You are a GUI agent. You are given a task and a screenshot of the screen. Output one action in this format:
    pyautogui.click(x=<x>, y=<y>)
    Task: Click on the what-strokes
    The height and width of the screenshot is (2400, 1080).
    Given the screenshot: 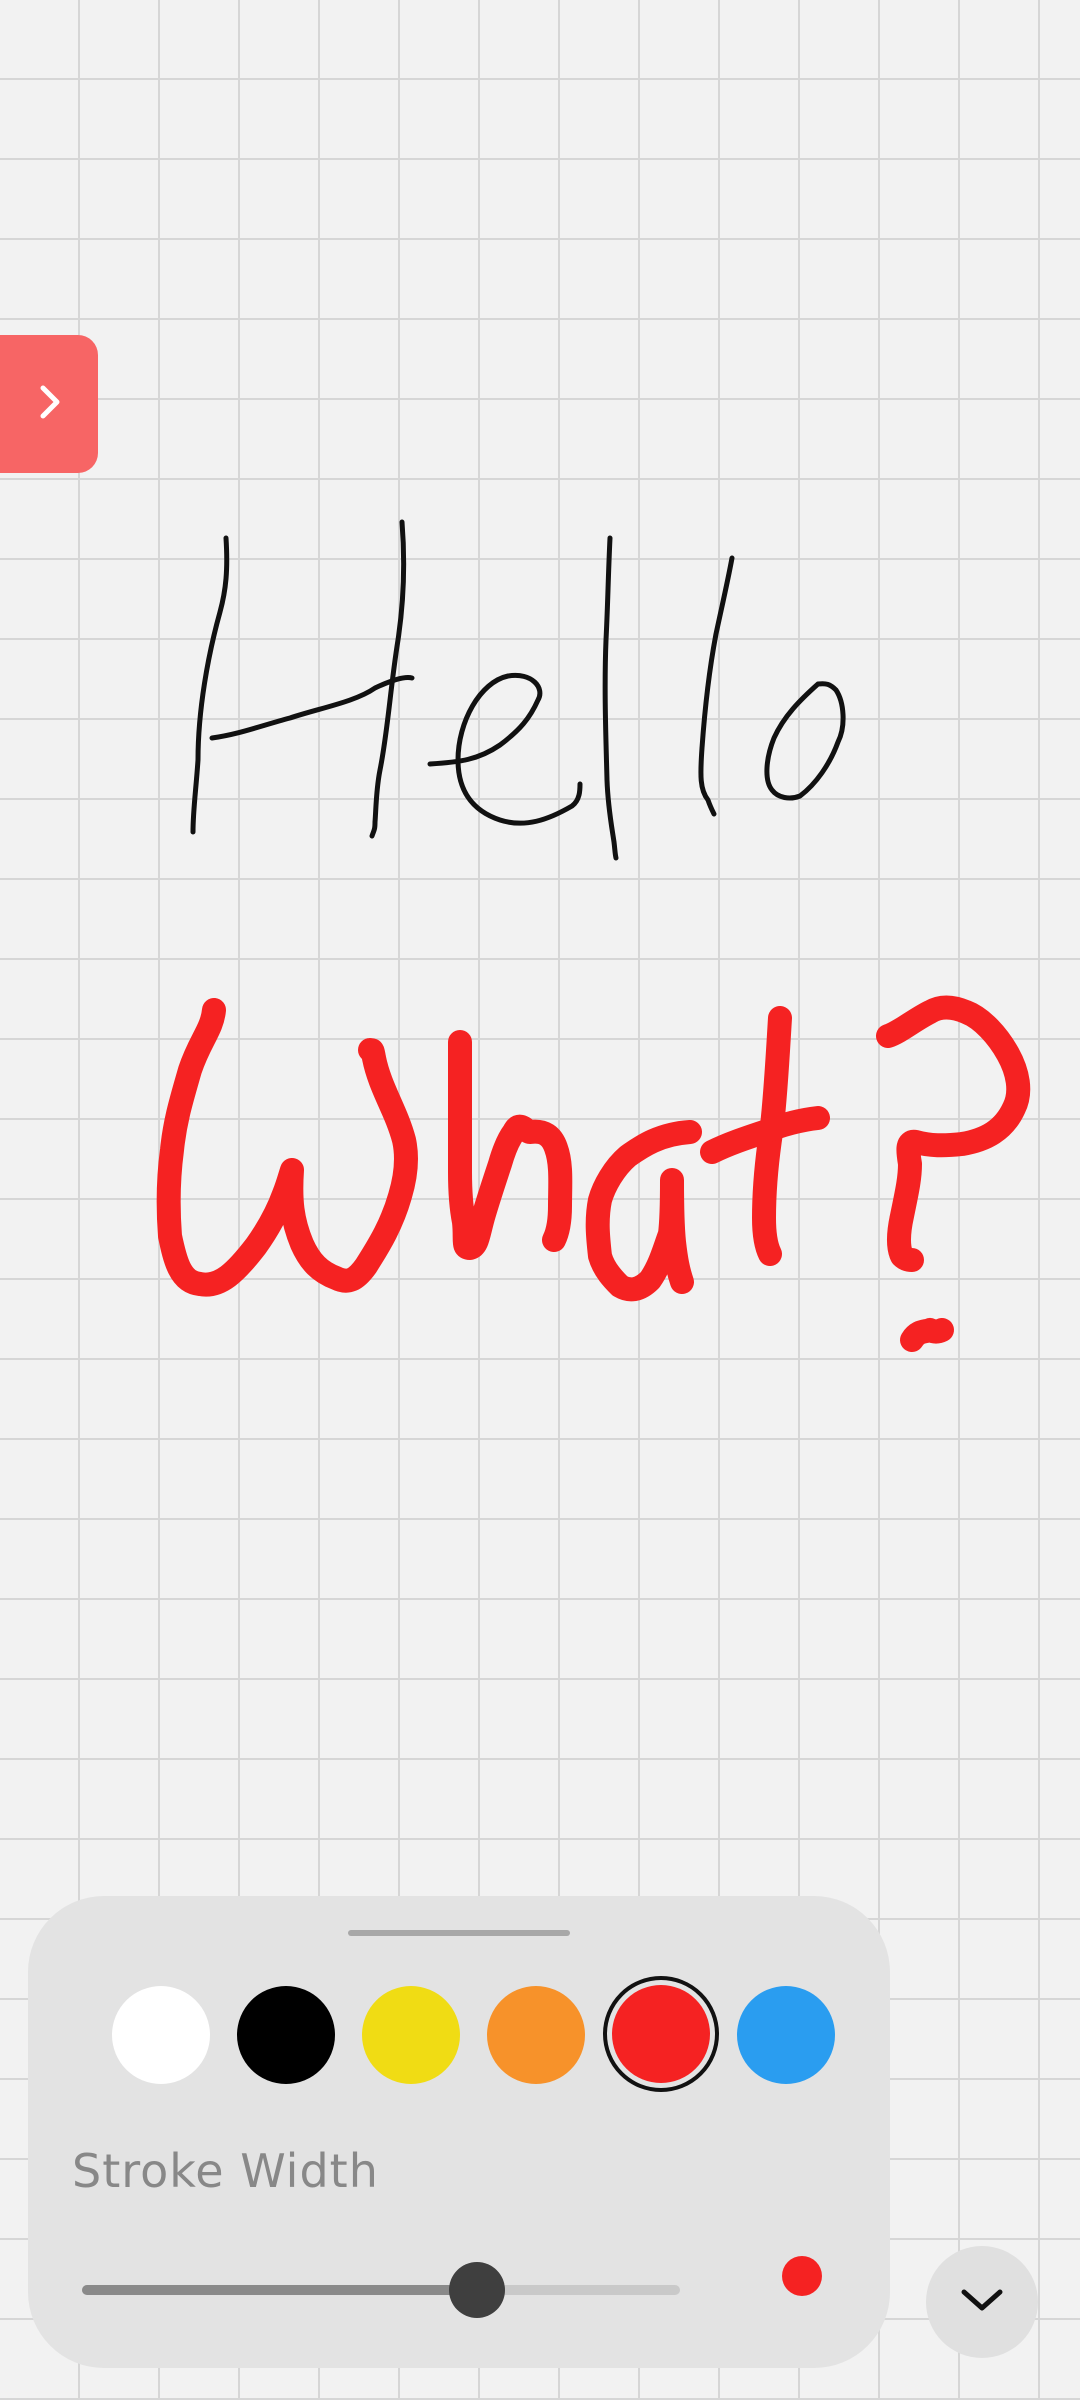 What is the action you would take?
    pyautogui.click(x=593, y=1173)
    